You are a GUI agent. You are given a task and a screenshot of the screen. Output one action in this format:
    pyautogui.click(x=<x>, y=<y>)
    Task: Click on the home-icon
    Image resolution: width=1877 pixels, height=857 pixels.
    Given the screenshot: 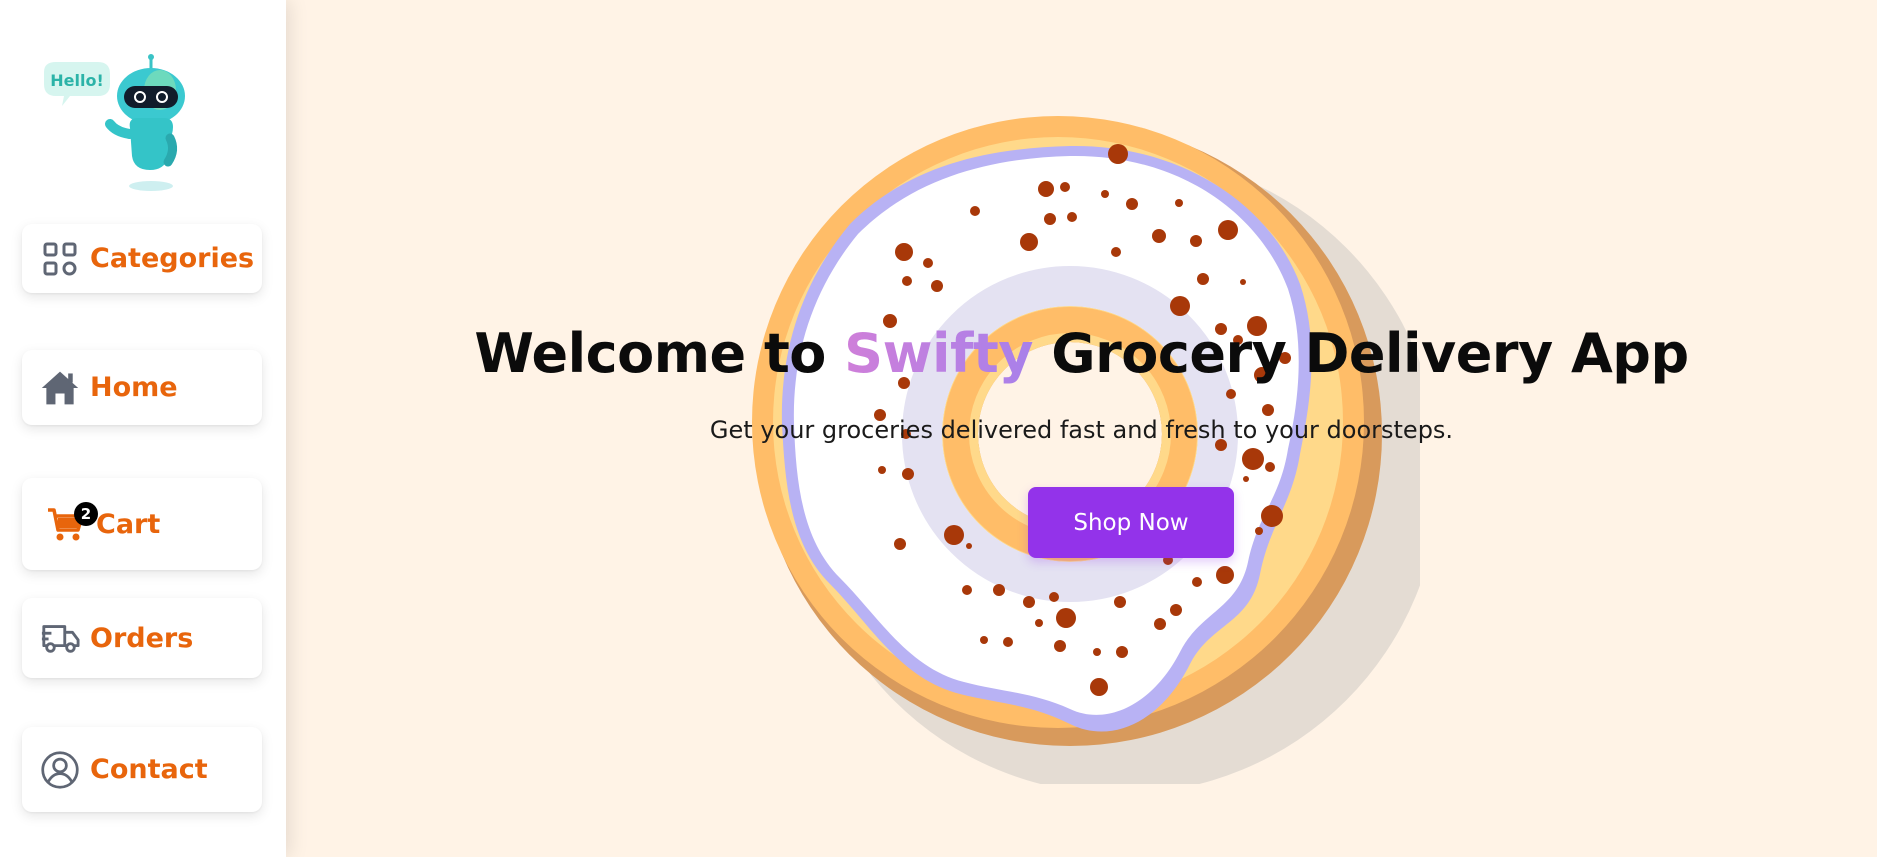 What is the action you would take?
    pyautogui.click(x=60, y=388)
    